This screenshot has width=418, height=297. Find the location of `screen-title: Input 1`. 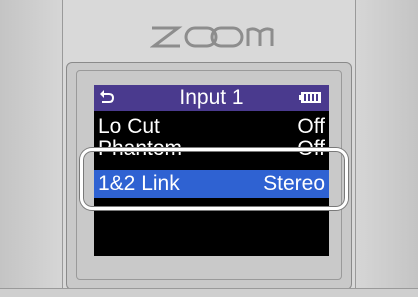

screen-title: Input 1 is located at coordinates (211, 97).